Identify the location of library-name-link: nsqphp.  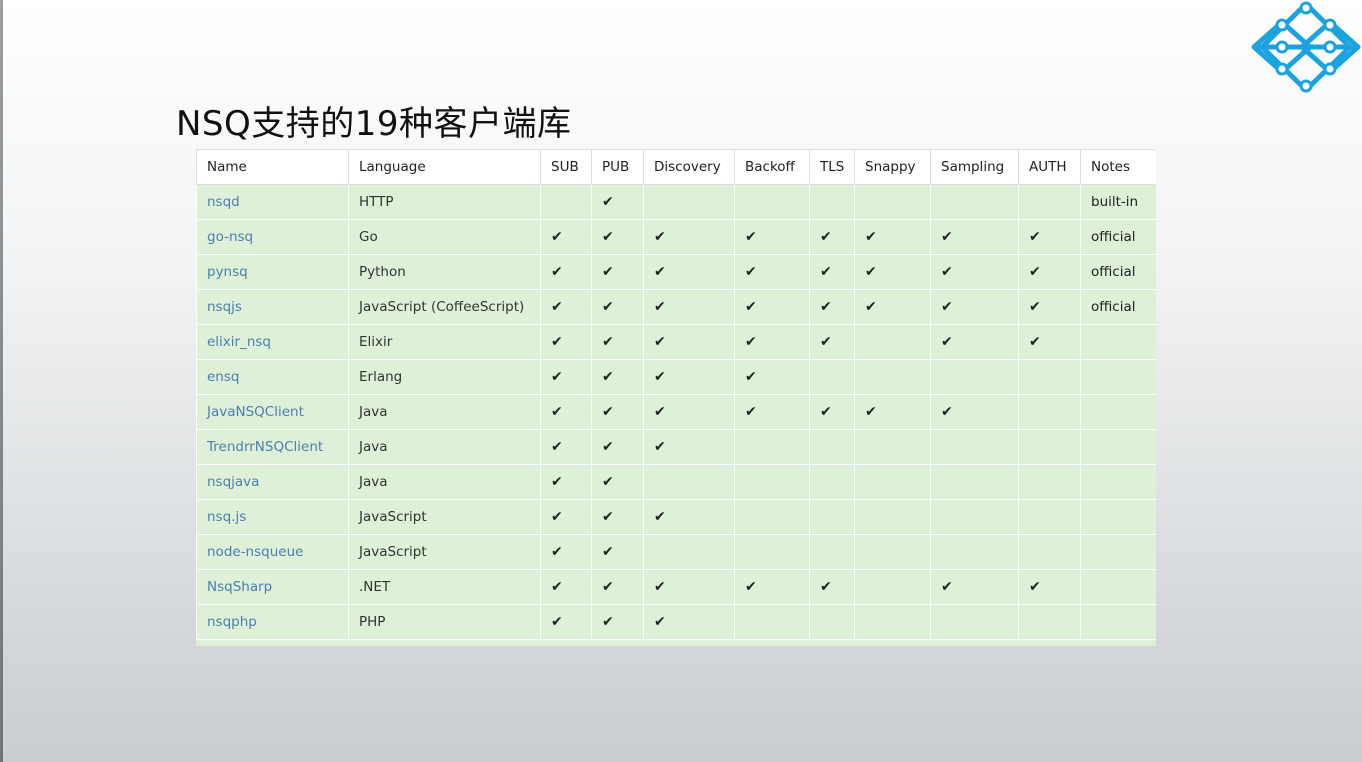
(272, 622).